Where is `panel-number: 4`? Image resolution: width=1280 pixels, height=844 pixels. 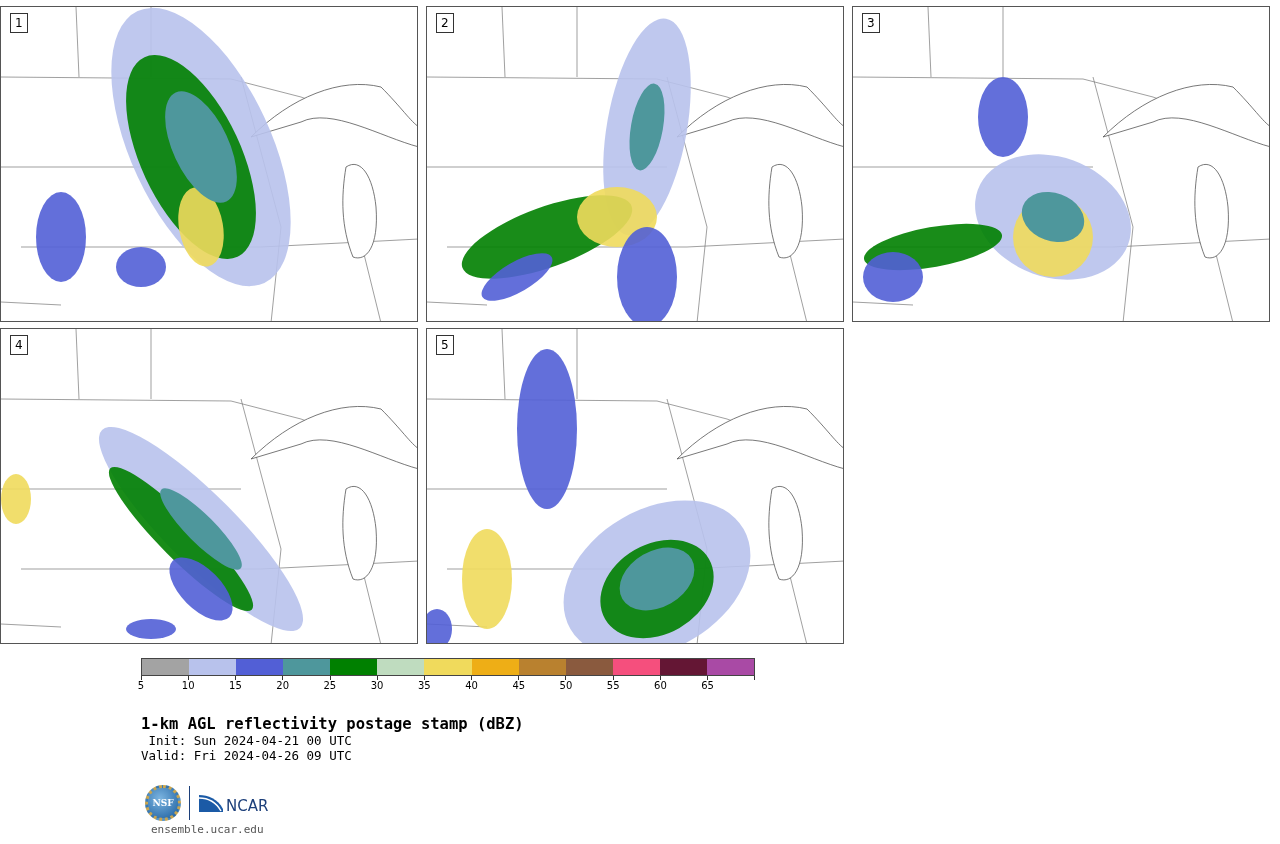 panel-number: 4 is located at coordinates (19, 345).